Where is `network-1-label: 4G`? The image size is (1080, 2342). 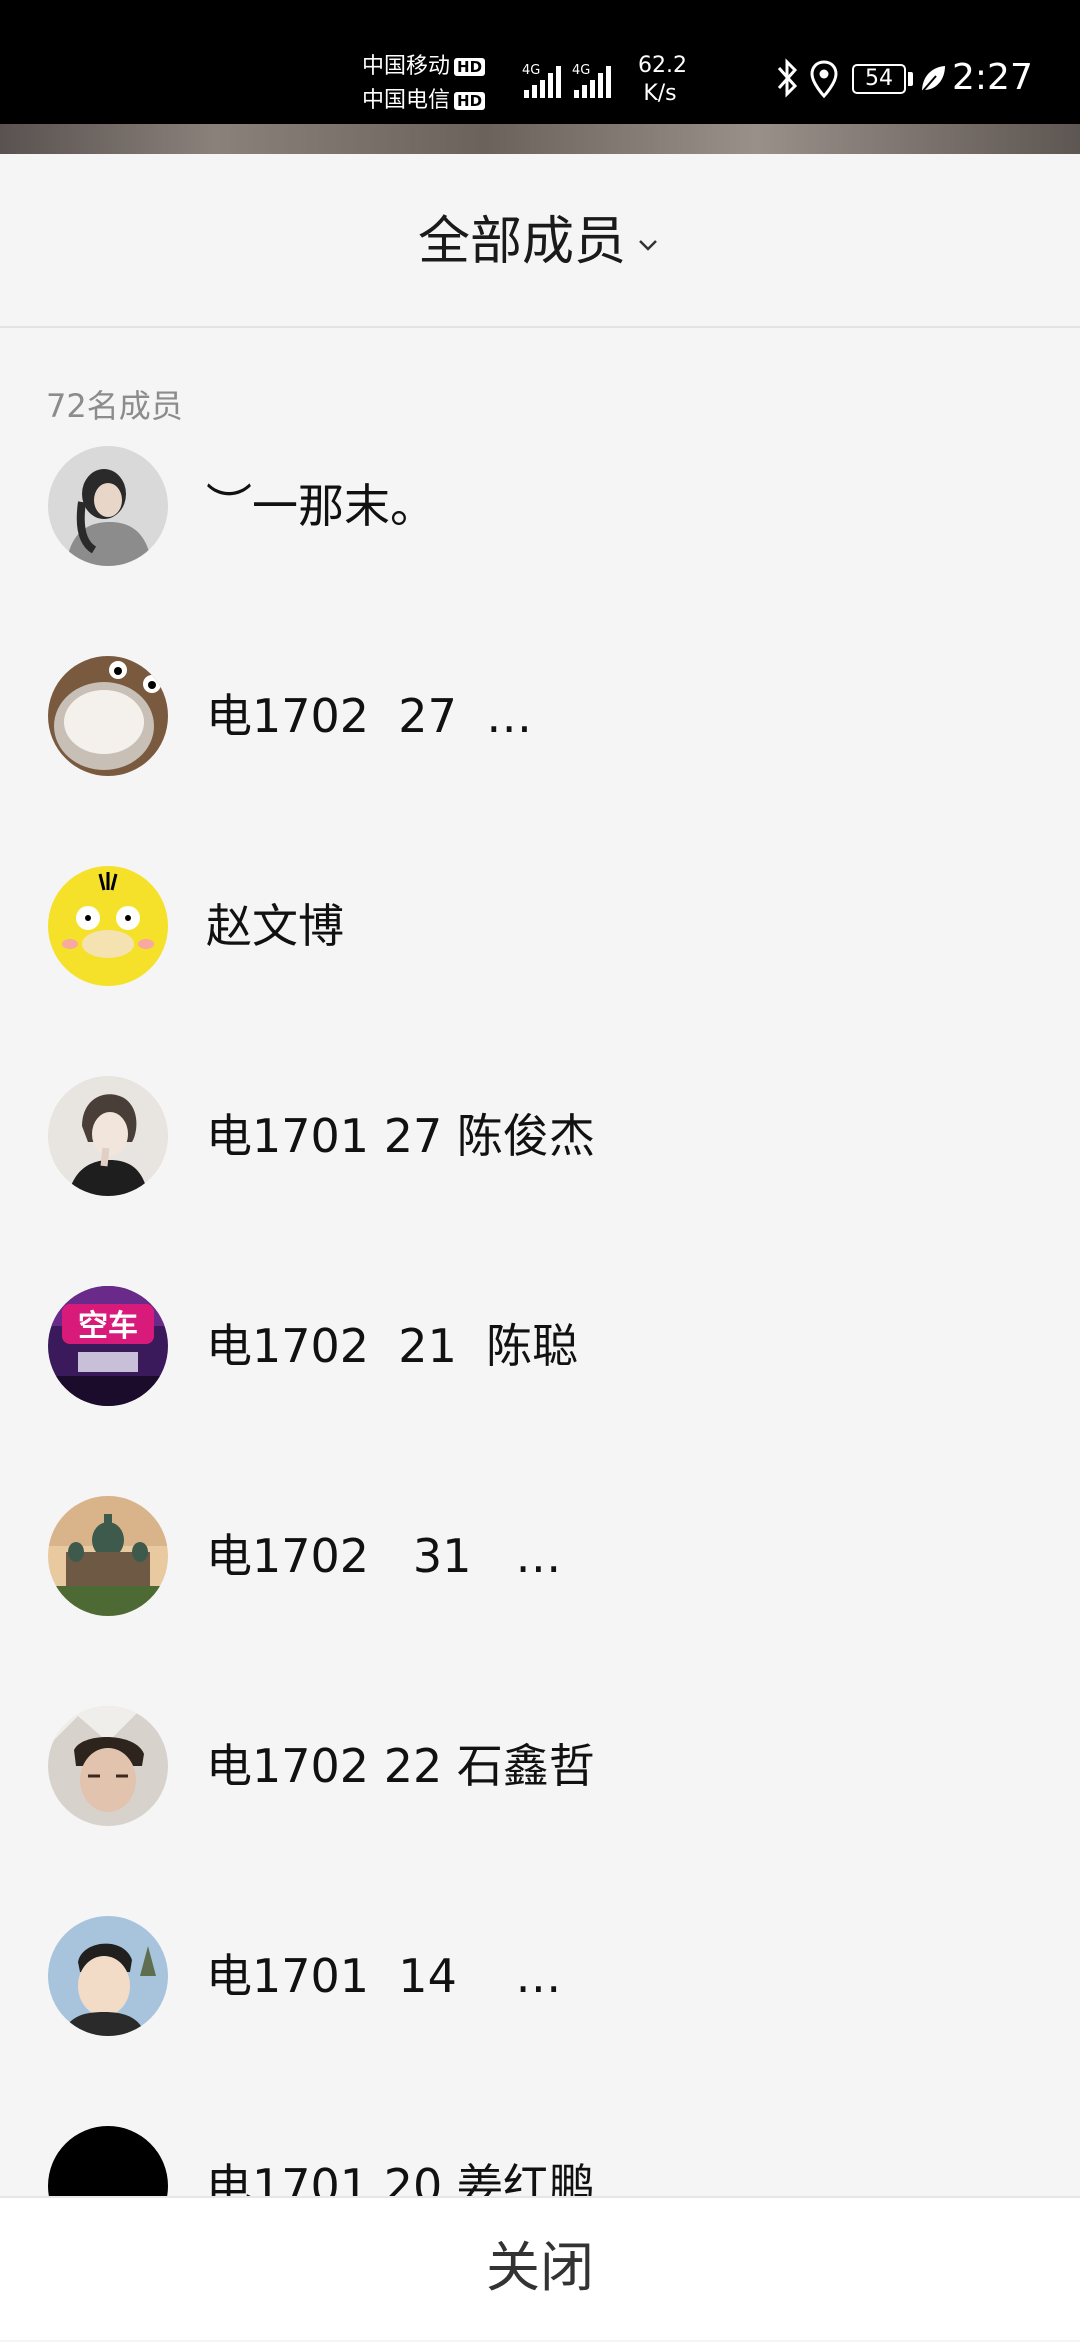
network-1-label: 4G is located at coordinates (531, 70).